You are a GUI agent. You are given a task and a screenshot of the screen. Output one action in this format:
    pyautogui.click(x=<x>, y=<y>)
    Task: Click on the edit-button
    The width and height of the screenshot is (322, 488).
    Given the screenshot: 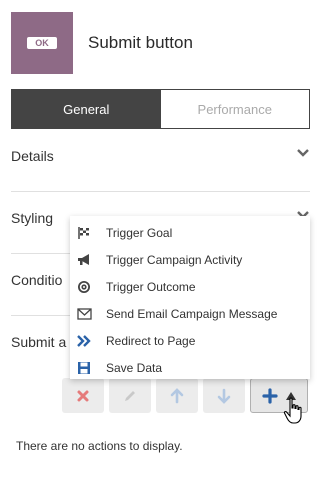 What is the action you would take?
    pyautogui.click(x=130, y=395)
    